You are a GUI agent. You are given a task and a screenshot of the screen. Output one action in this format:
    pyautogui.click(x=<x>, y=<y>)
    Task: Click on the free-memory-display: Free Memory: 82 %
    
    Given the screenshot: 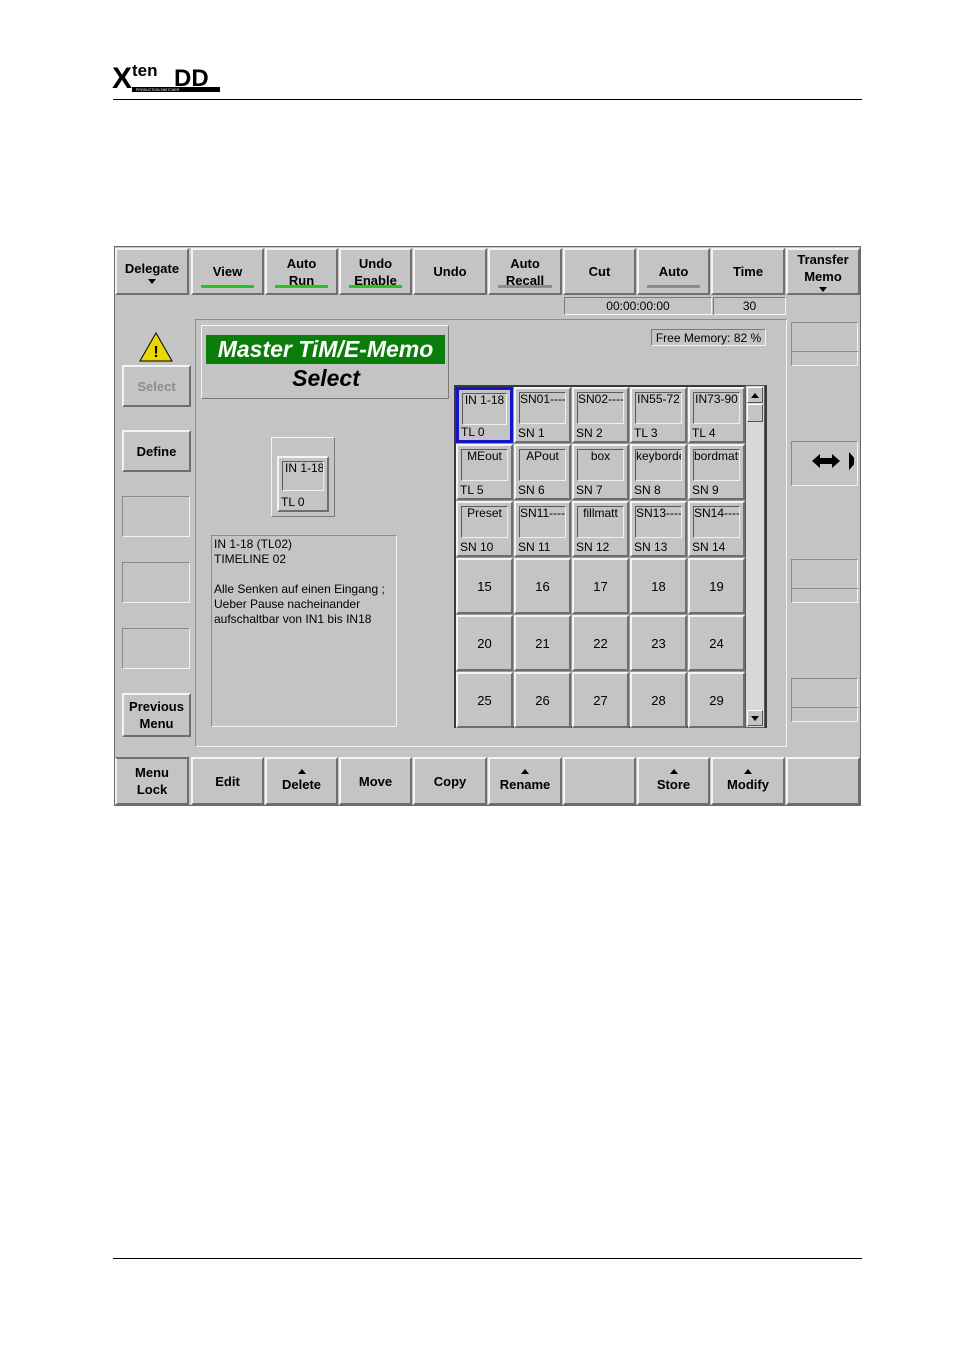 What is the action you would take?
    pyautogui.click(x=708, y=337)
    